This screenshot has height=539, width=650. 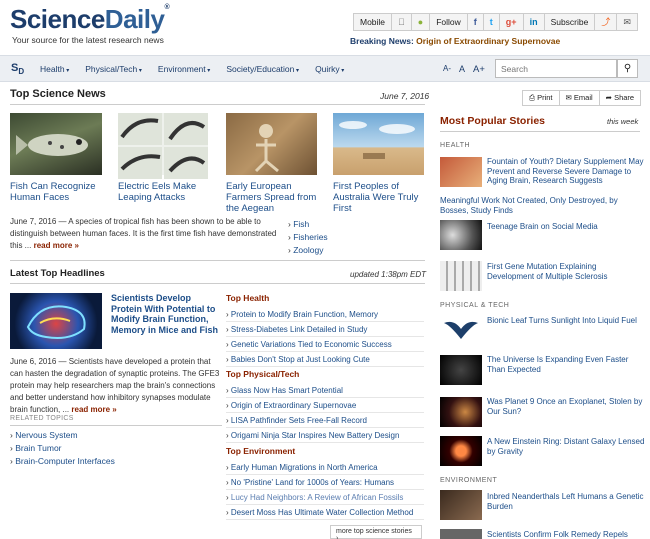 What do you see at coordinates (17, 69) in the screenshot?
I see `nav-logo: SD` at bounding box center [17, 69].